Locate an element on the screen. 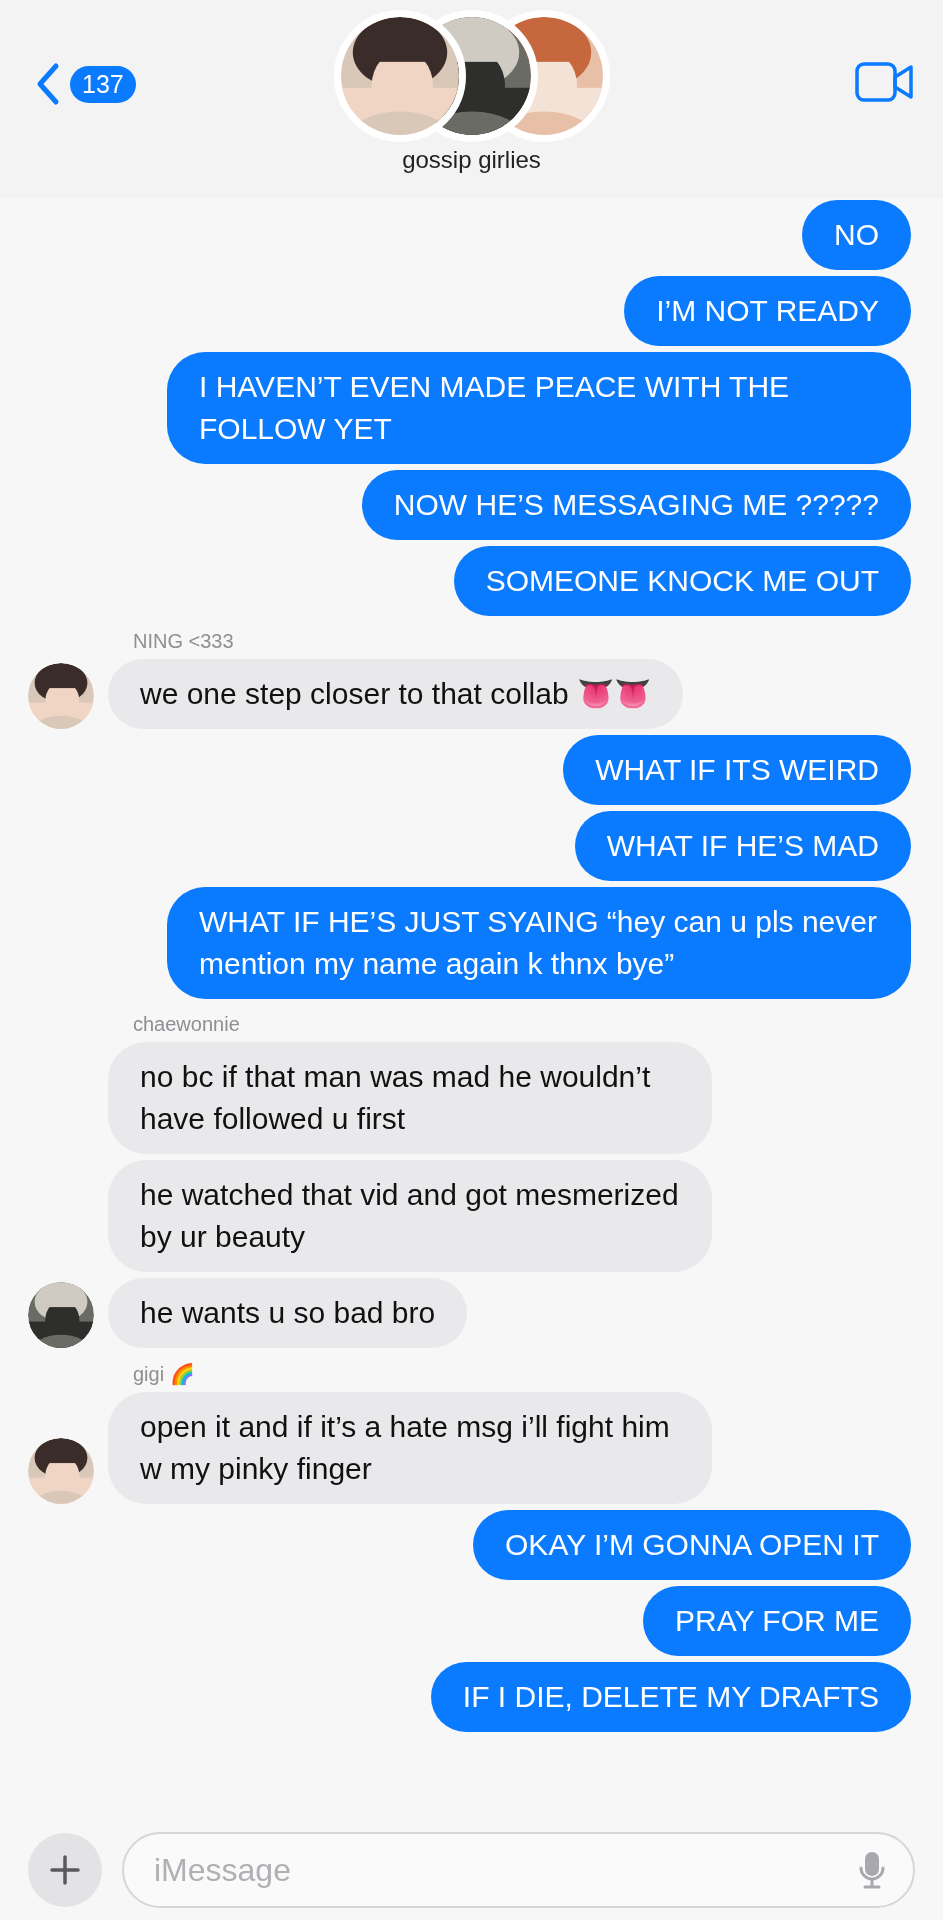 The height and width of the screenshot is (1920, 943). received-message-bubble: open it and if it’s a hate msg i’ll fight him w my pinky finger is located at coordinates (410, 1448).